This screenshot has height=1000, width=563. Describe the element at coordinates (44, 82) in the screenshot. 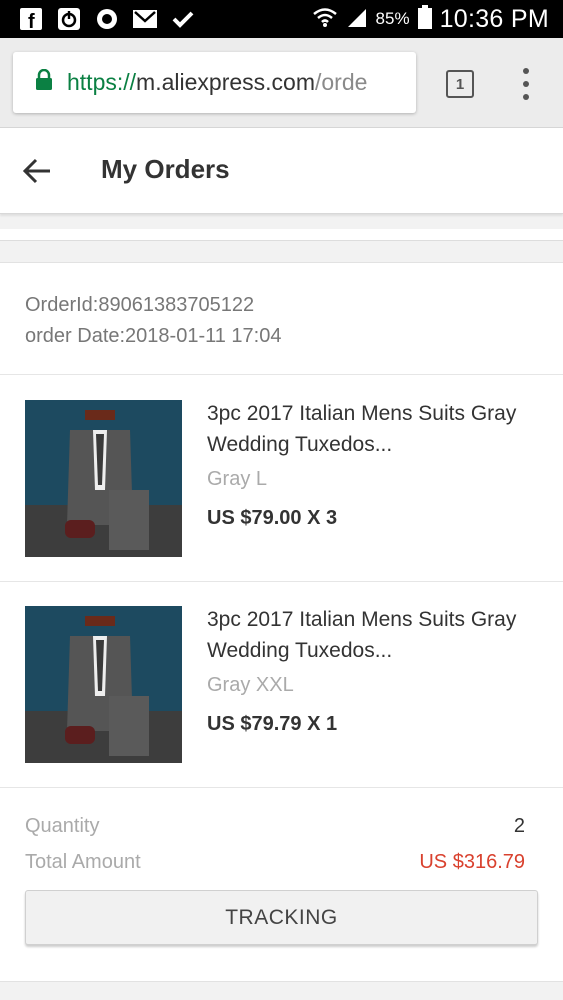

I see `lock-icon` at that location.